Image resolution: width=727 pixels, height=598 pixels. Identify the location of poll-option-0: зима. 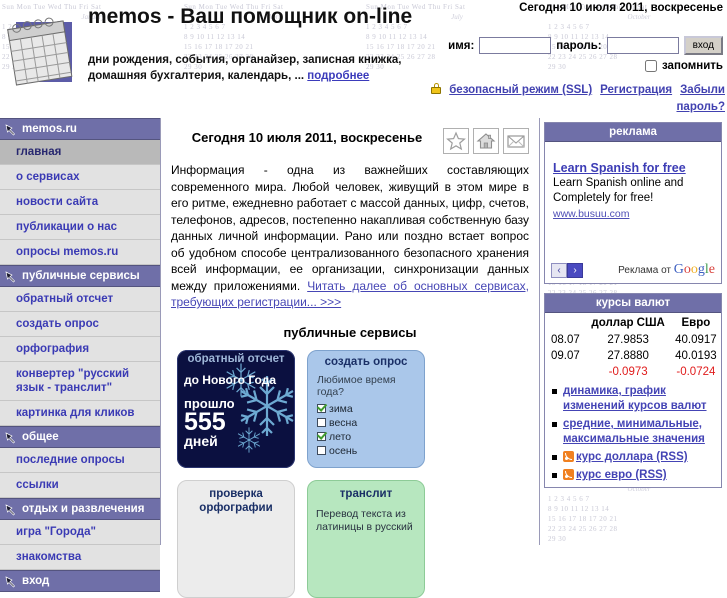
(366, 410).